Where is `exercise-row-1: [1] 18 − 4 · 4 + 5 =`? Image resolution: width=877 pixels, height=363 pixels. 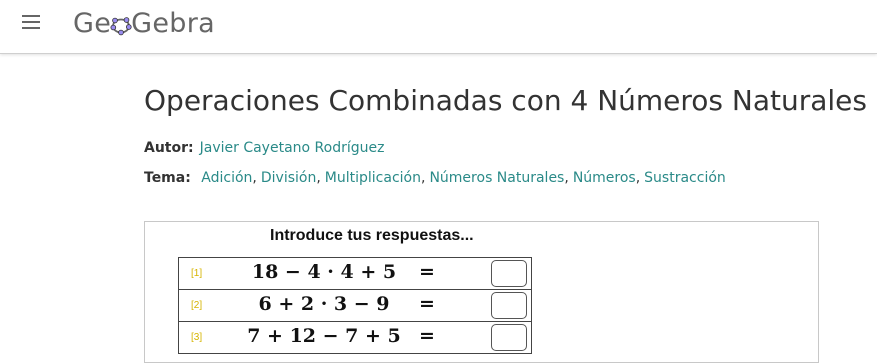 exercise-row-1: [1] 18 − 4 · 4 + 5 = is located at coordinates (355, 274).